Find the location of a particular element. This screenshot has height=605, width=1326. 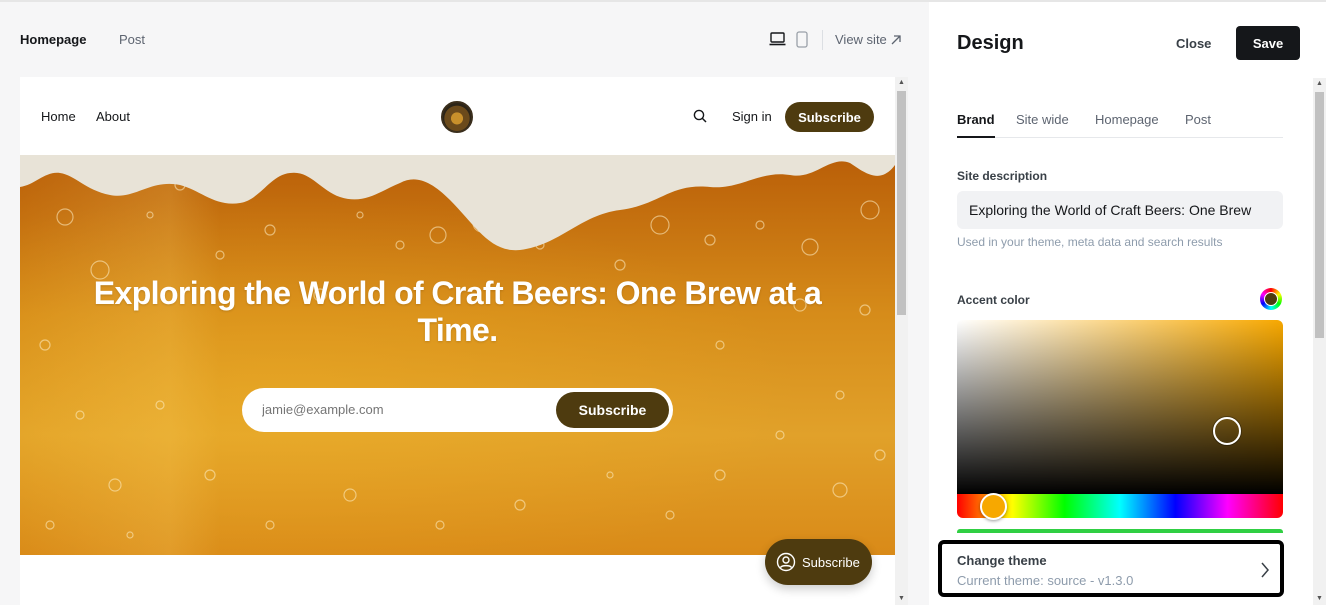

site-description-label: Site description is located at coordinates (1002, 176).